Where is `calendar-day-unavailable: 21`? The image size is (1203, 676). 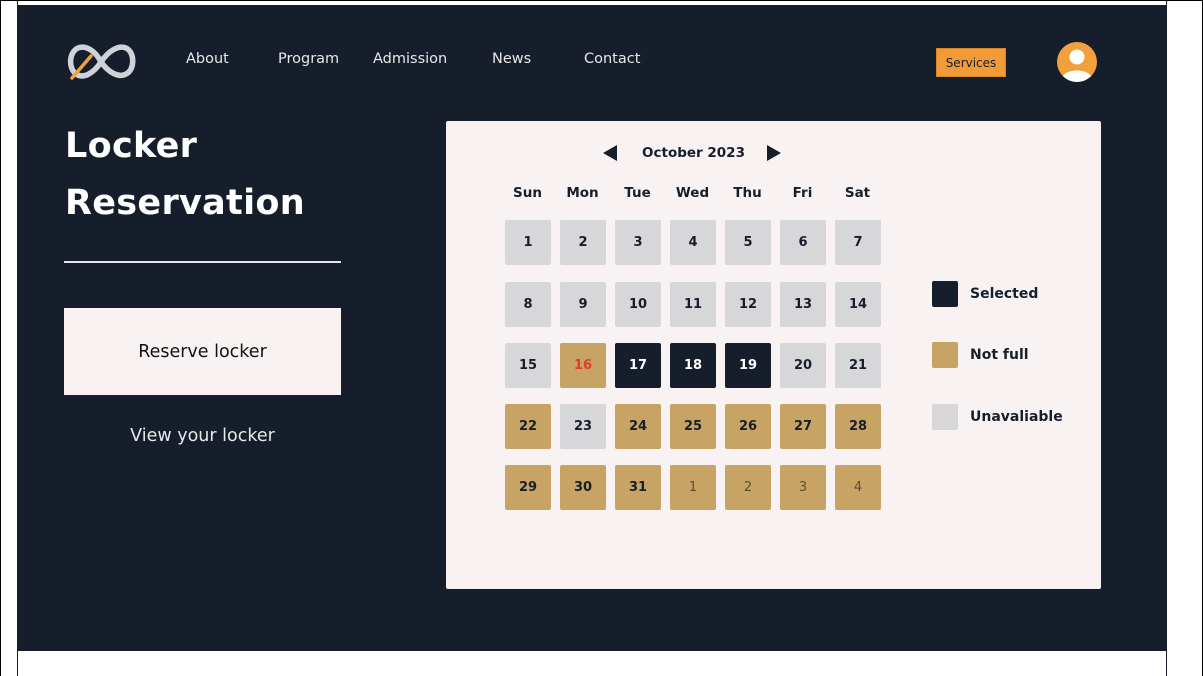 calendar-day-unavailable: 21 is located at coordinates (858, 365).